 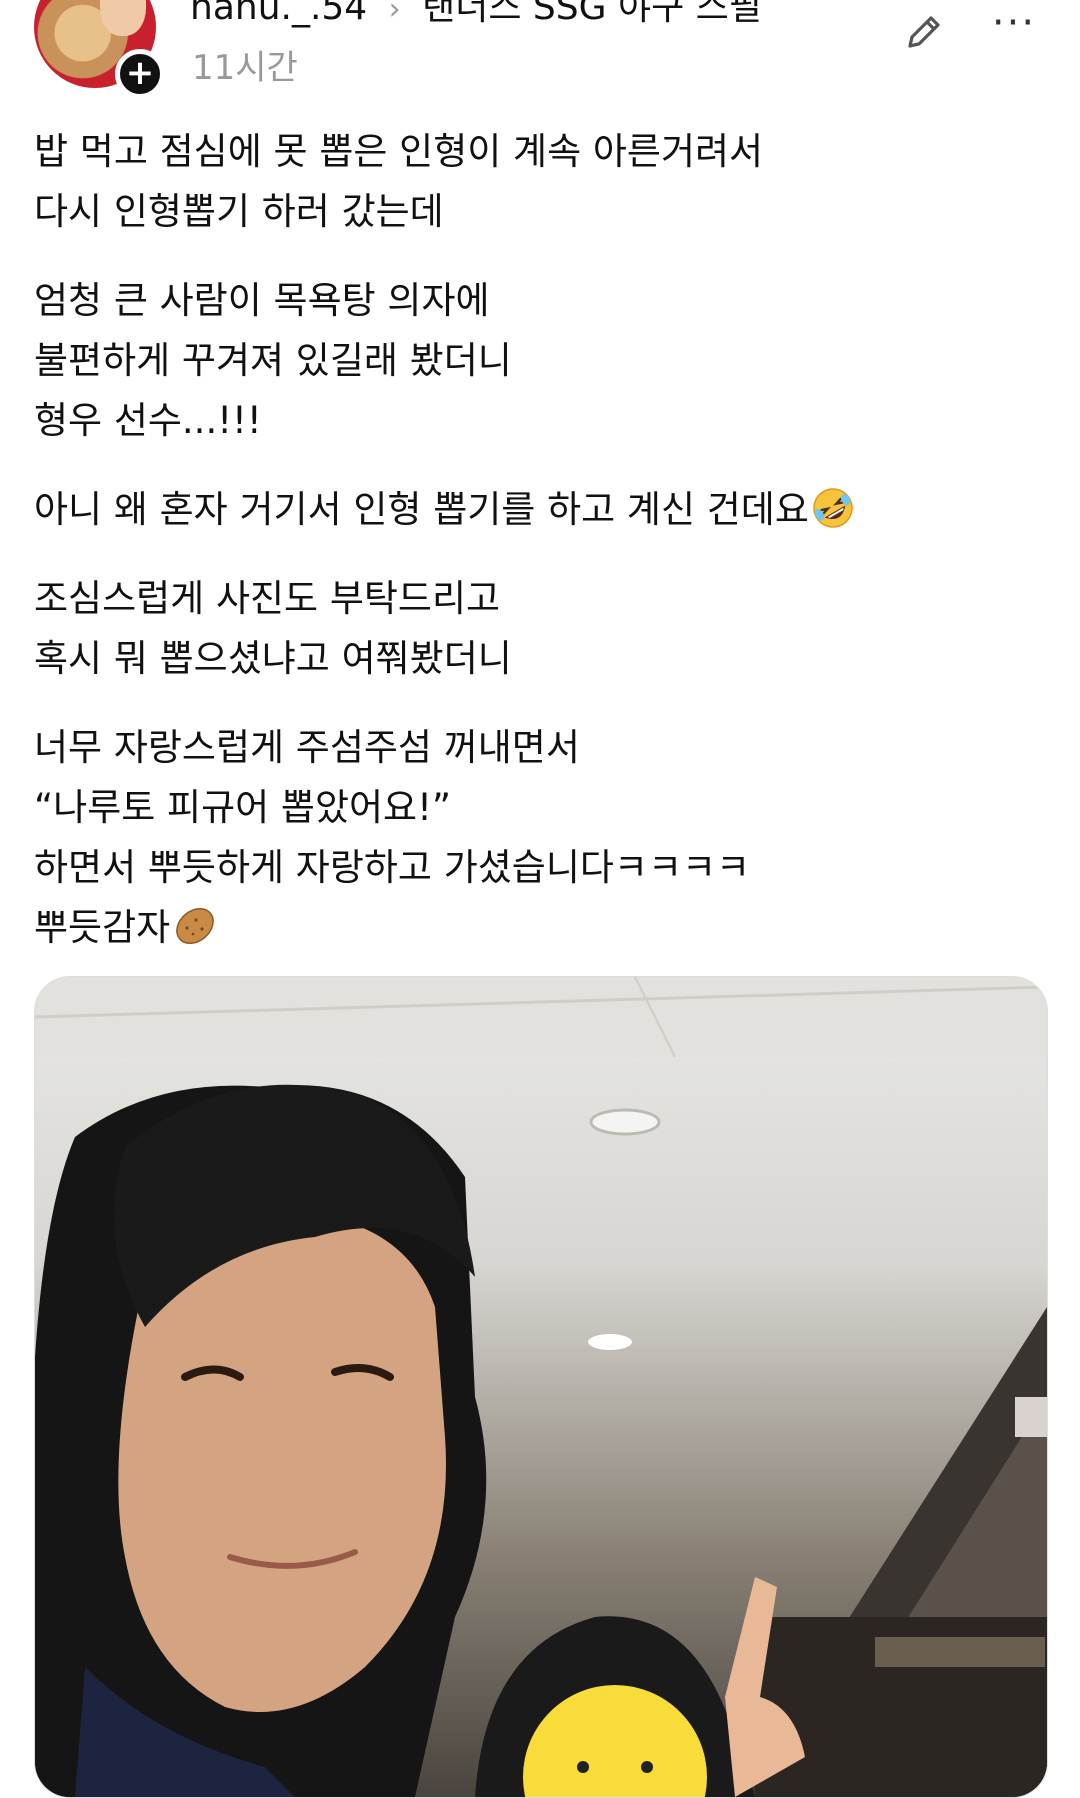 What do you see at coordinates (399, 151) in the screenshot?
I see `text-line: 밥 먹고 점심에 못 뽑은 인형이 계속 아른거려서` at bounding box center [399, 151].